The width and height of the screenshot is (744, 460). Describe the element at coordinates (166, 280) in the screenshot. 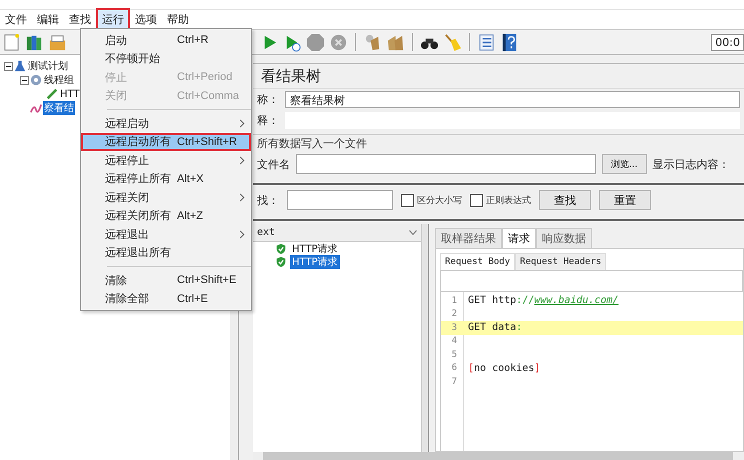

I see `menu-item: 清除 Ctrl+Shift+E` at that location.